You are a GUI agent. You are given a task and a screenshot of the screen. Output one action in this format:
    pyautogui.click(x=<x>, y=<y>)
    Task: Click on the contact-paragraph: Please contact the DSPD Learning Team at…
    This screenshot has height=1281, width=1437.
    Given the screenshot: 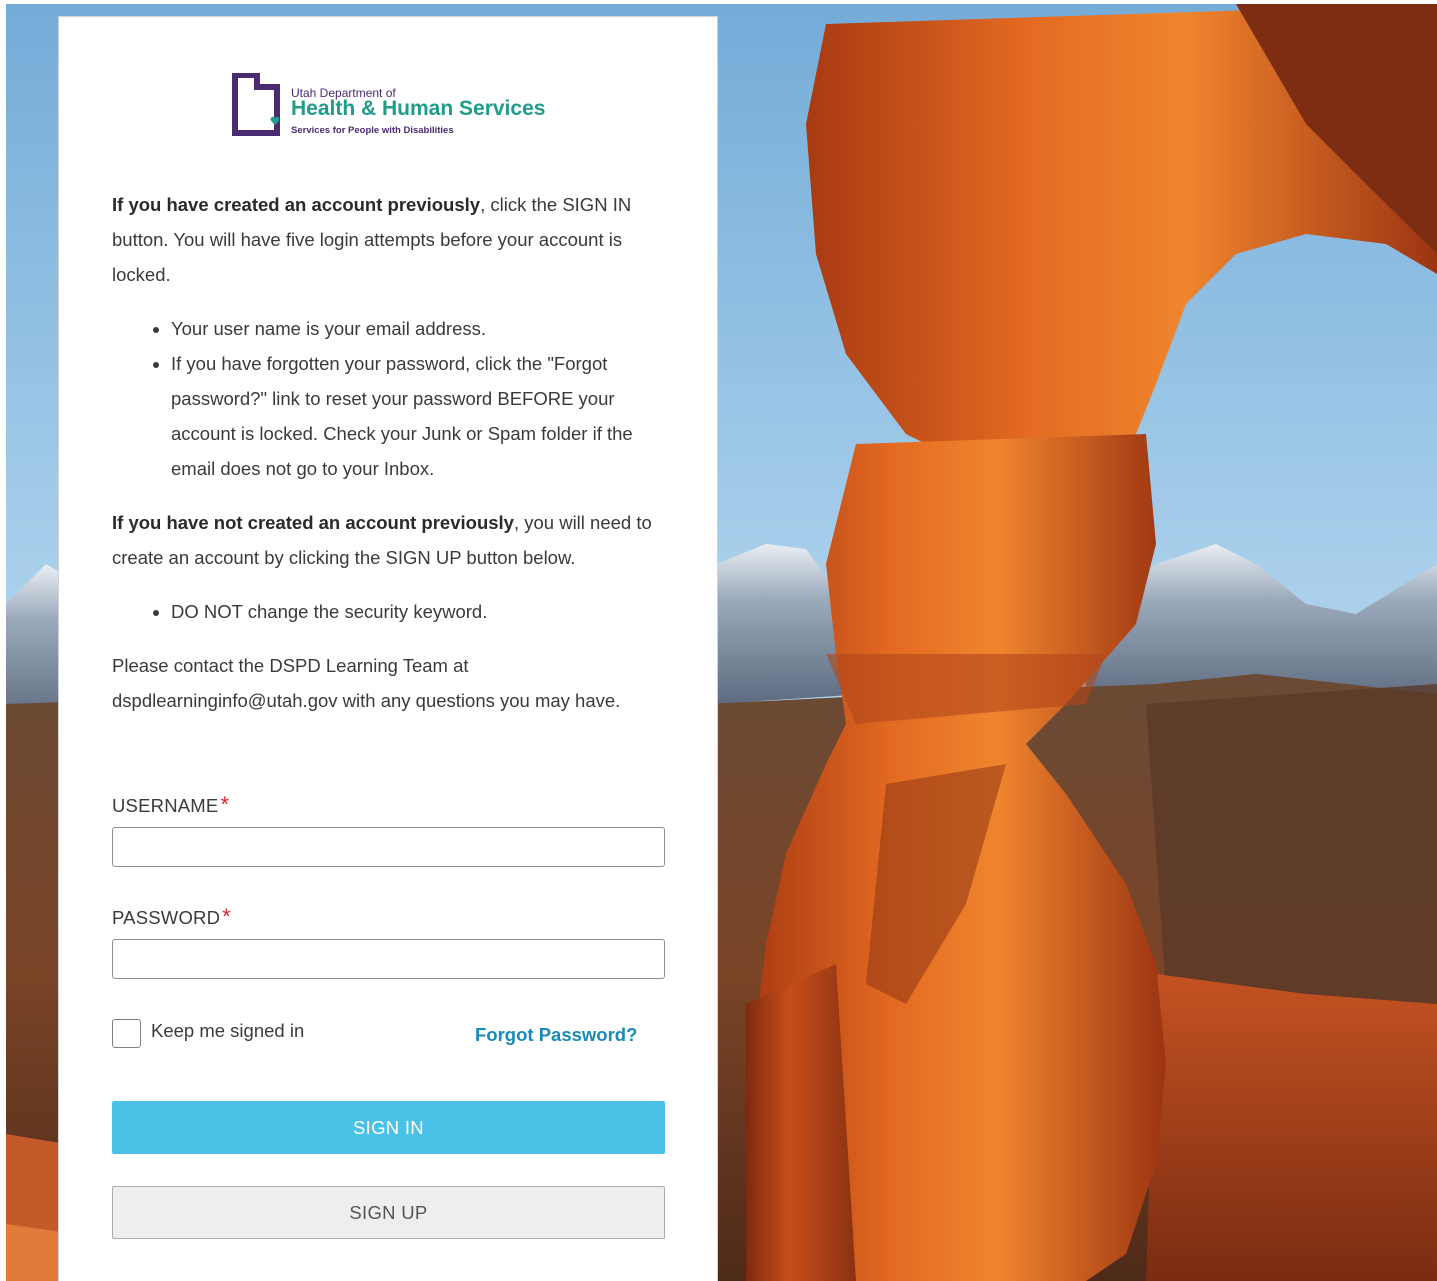 What is the action you would take?
    pyautogui.click(x=366, y=683)
    